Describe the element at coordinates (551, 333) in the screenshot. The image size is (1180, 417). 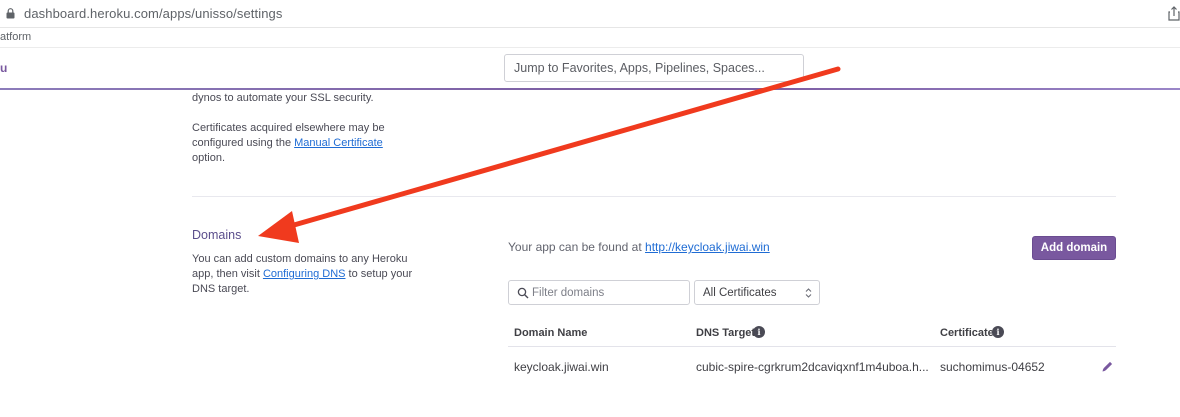
I see `column-header-domain-name: Domain Name` at that location.